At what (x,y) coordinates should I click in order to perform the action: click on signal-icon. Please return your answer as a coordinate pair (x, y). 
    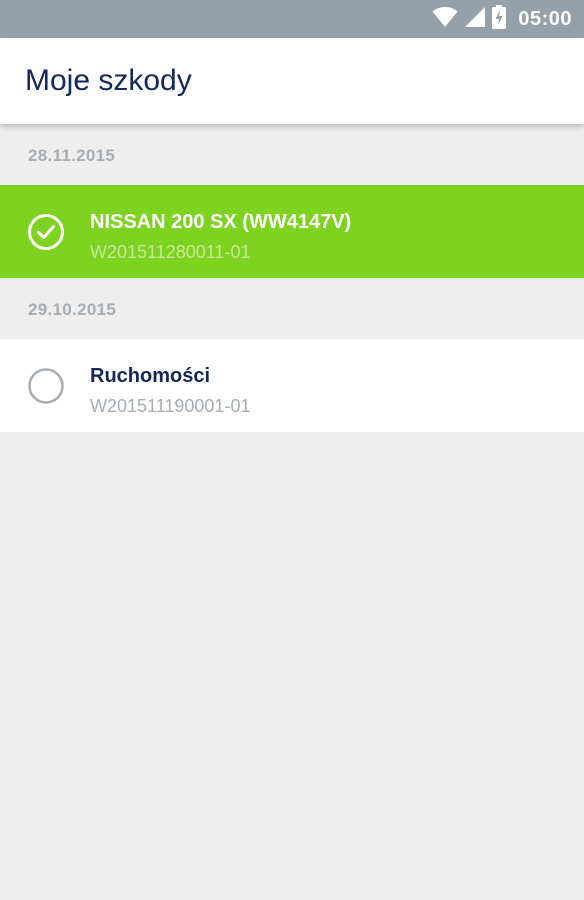
    Looking at the image, I should click on (475, 19).